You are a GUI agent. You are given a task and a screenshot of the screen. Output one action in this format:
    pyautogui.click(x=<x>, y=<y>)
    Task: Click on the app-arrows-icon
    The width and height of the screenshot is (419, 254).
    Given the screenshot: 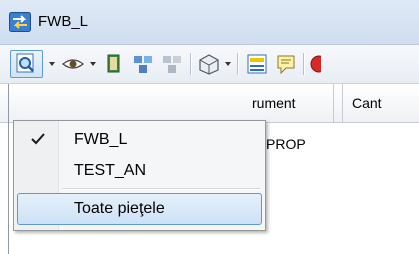 What is the action you would take?
    pyautogui.click(x=20, y=22)
    